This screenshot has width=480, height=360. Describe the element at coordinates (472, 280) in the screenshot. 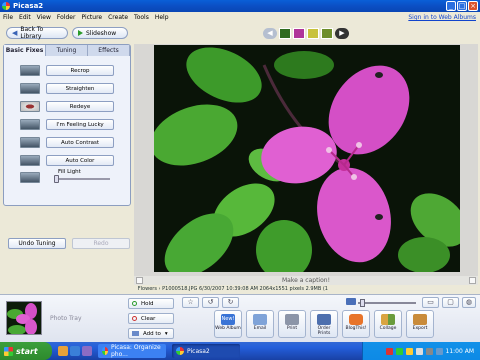

I see `caption-right-box` at that location.